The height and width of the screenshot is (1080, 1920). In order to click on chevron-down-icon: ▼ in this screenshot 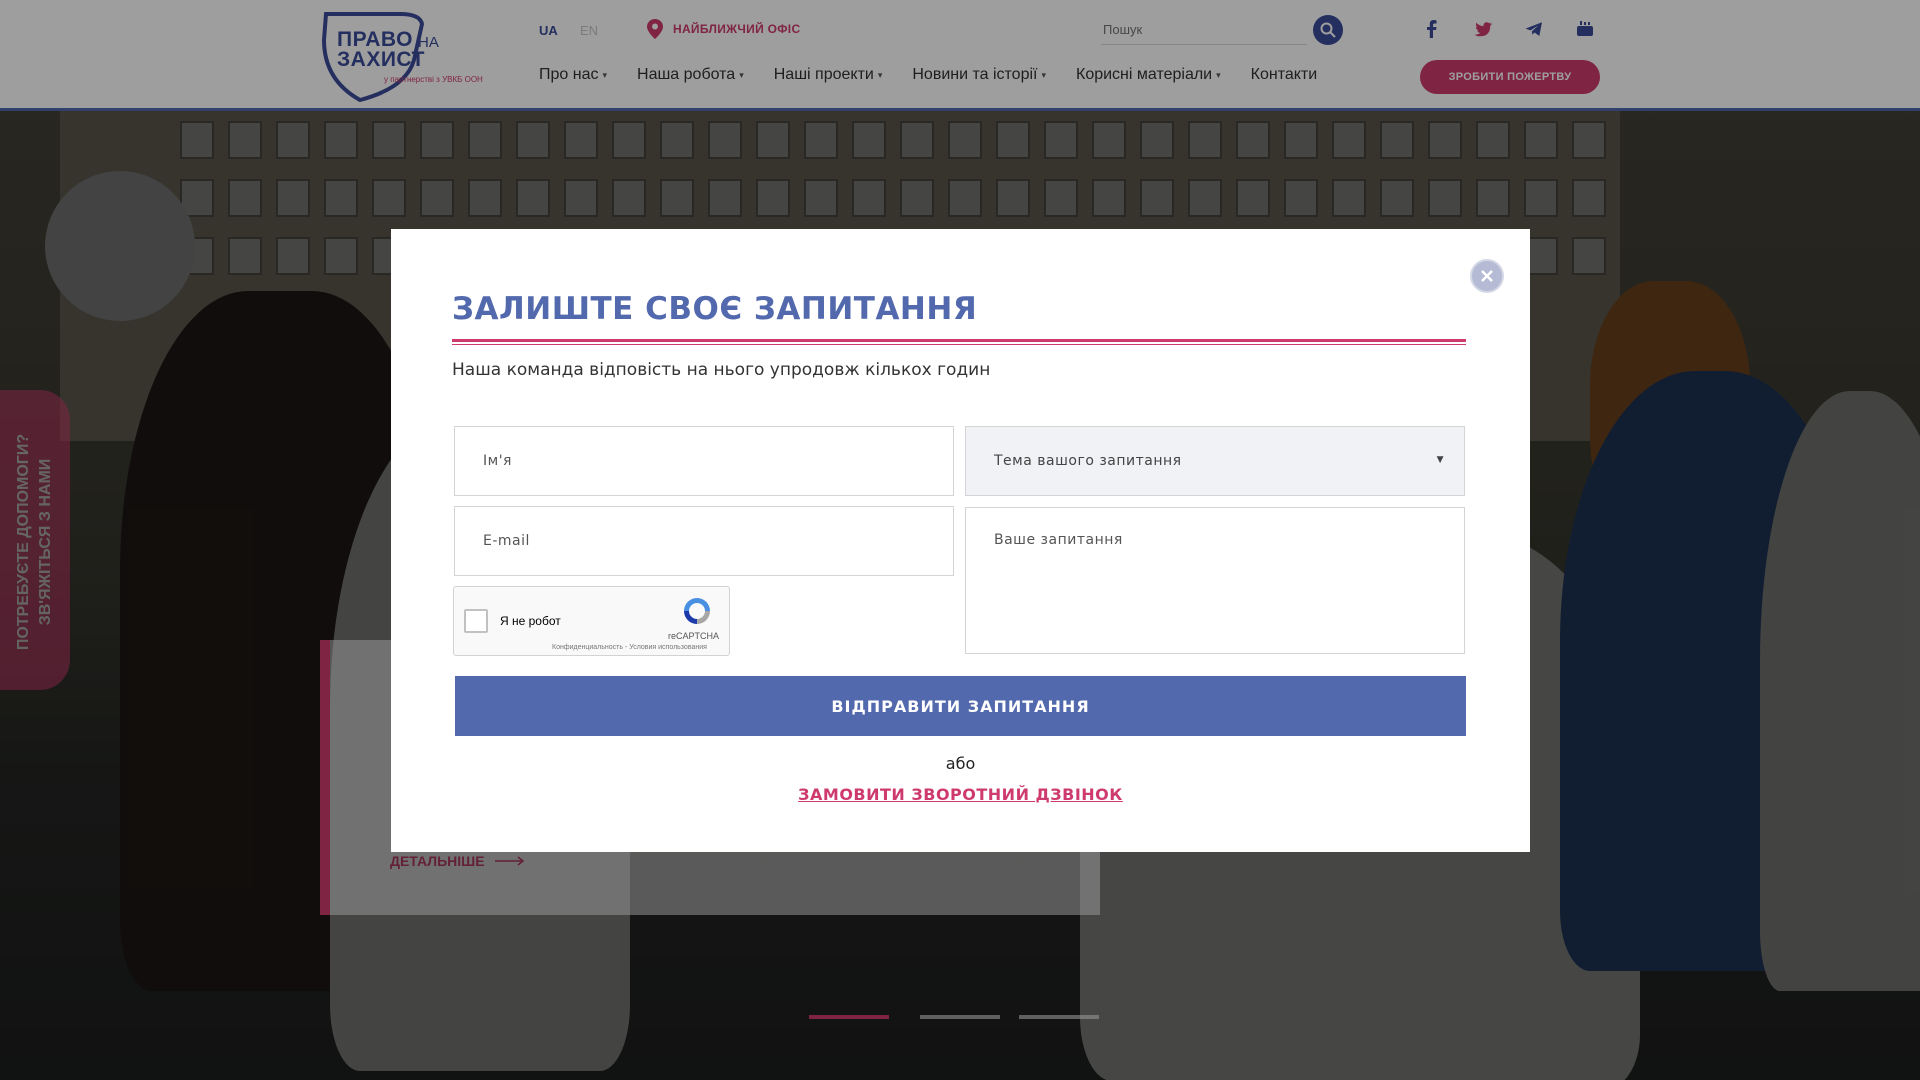, I will do `click(1440, 460)`.